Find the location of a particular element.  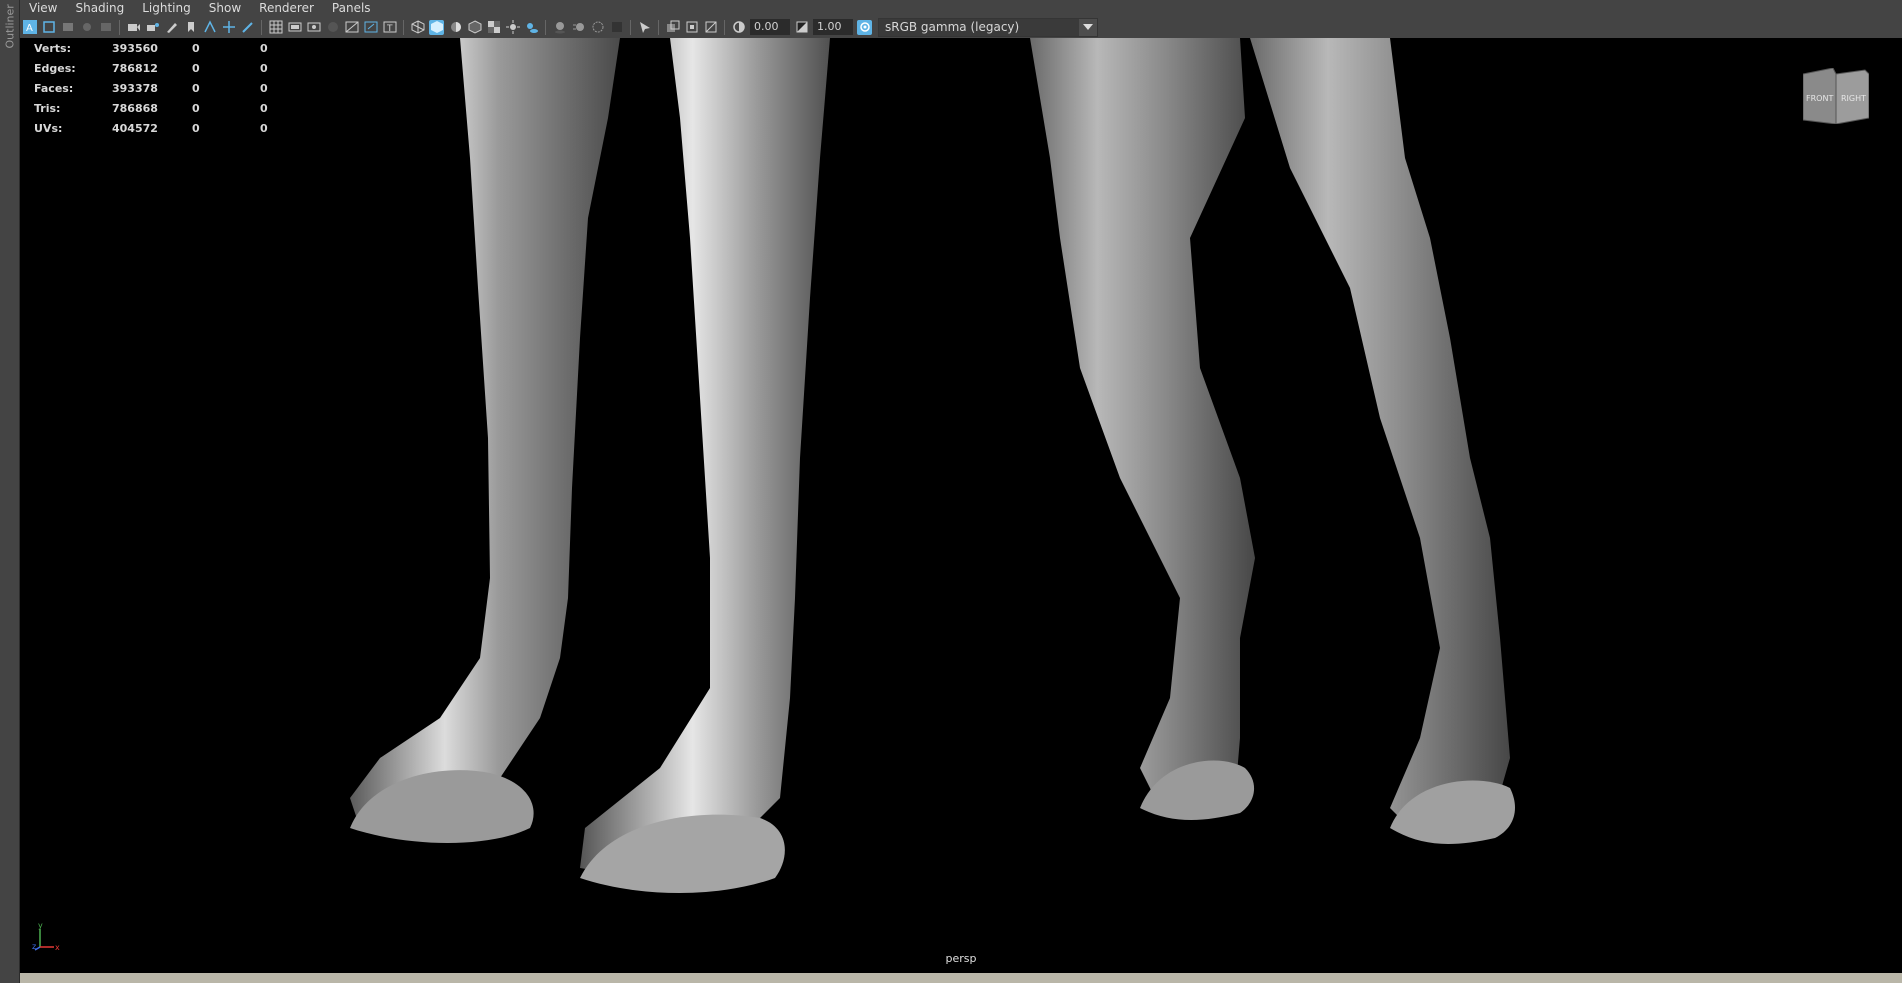

hud-row-verts: Verts: 393560 0 0 is located at coordinates (151, 48).